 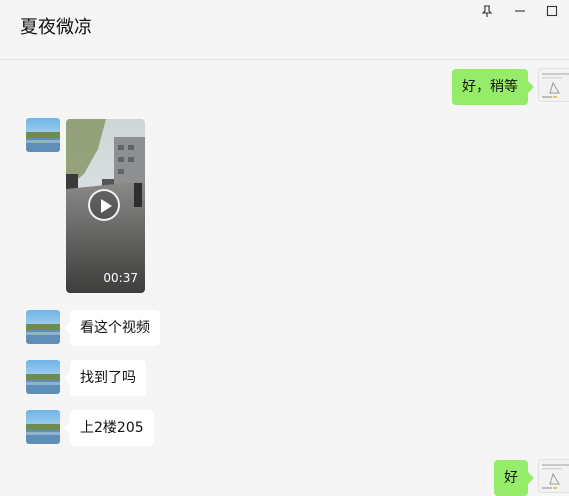 I want to click on pin-icon, so click(x=487, y=11).